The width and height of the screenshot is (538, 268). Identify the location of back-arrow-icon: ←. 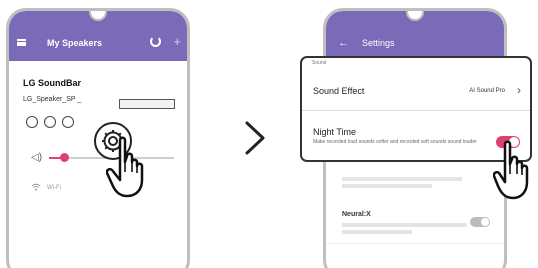
(343, 43).